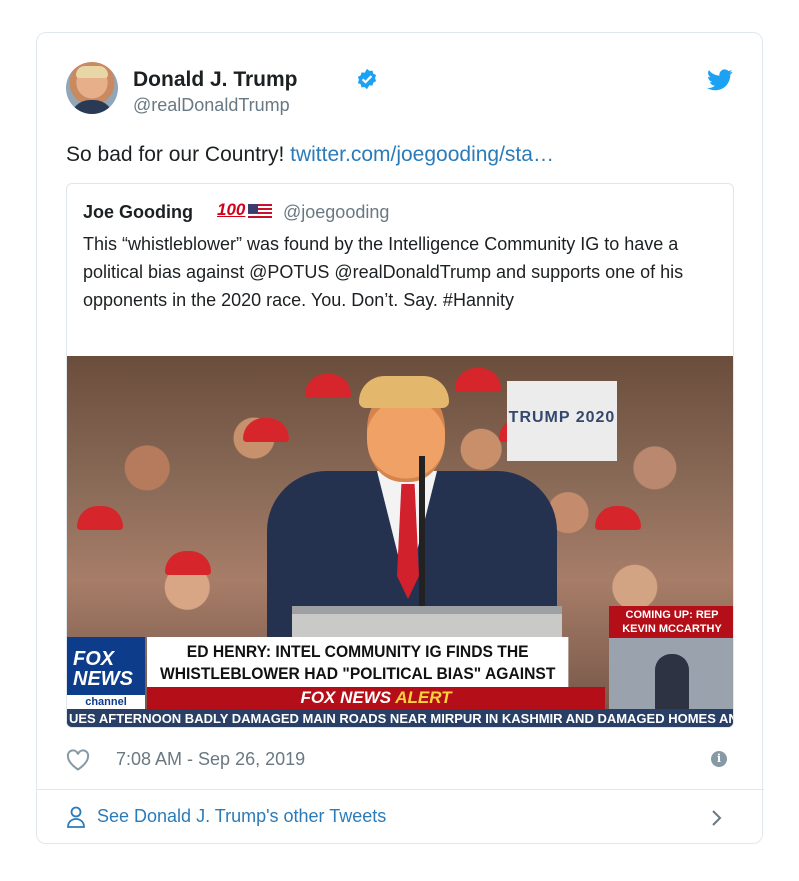  I want to click on fox-news-logo: FOX NEWS channel, so click(106, 673).